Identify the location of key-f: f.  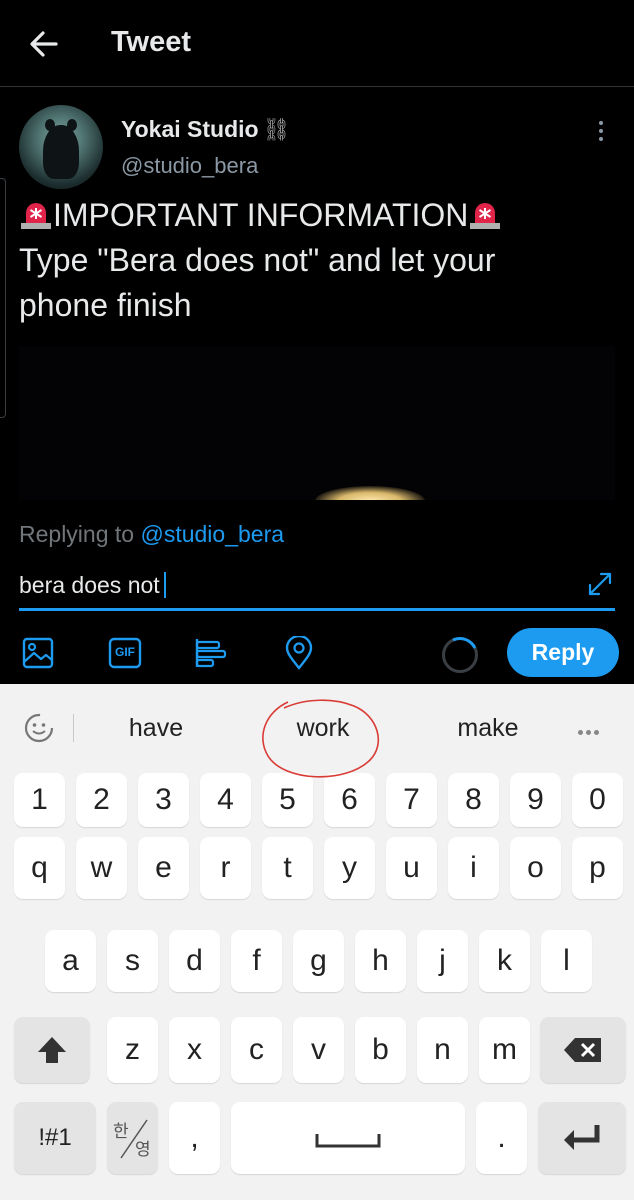
(256, 961).